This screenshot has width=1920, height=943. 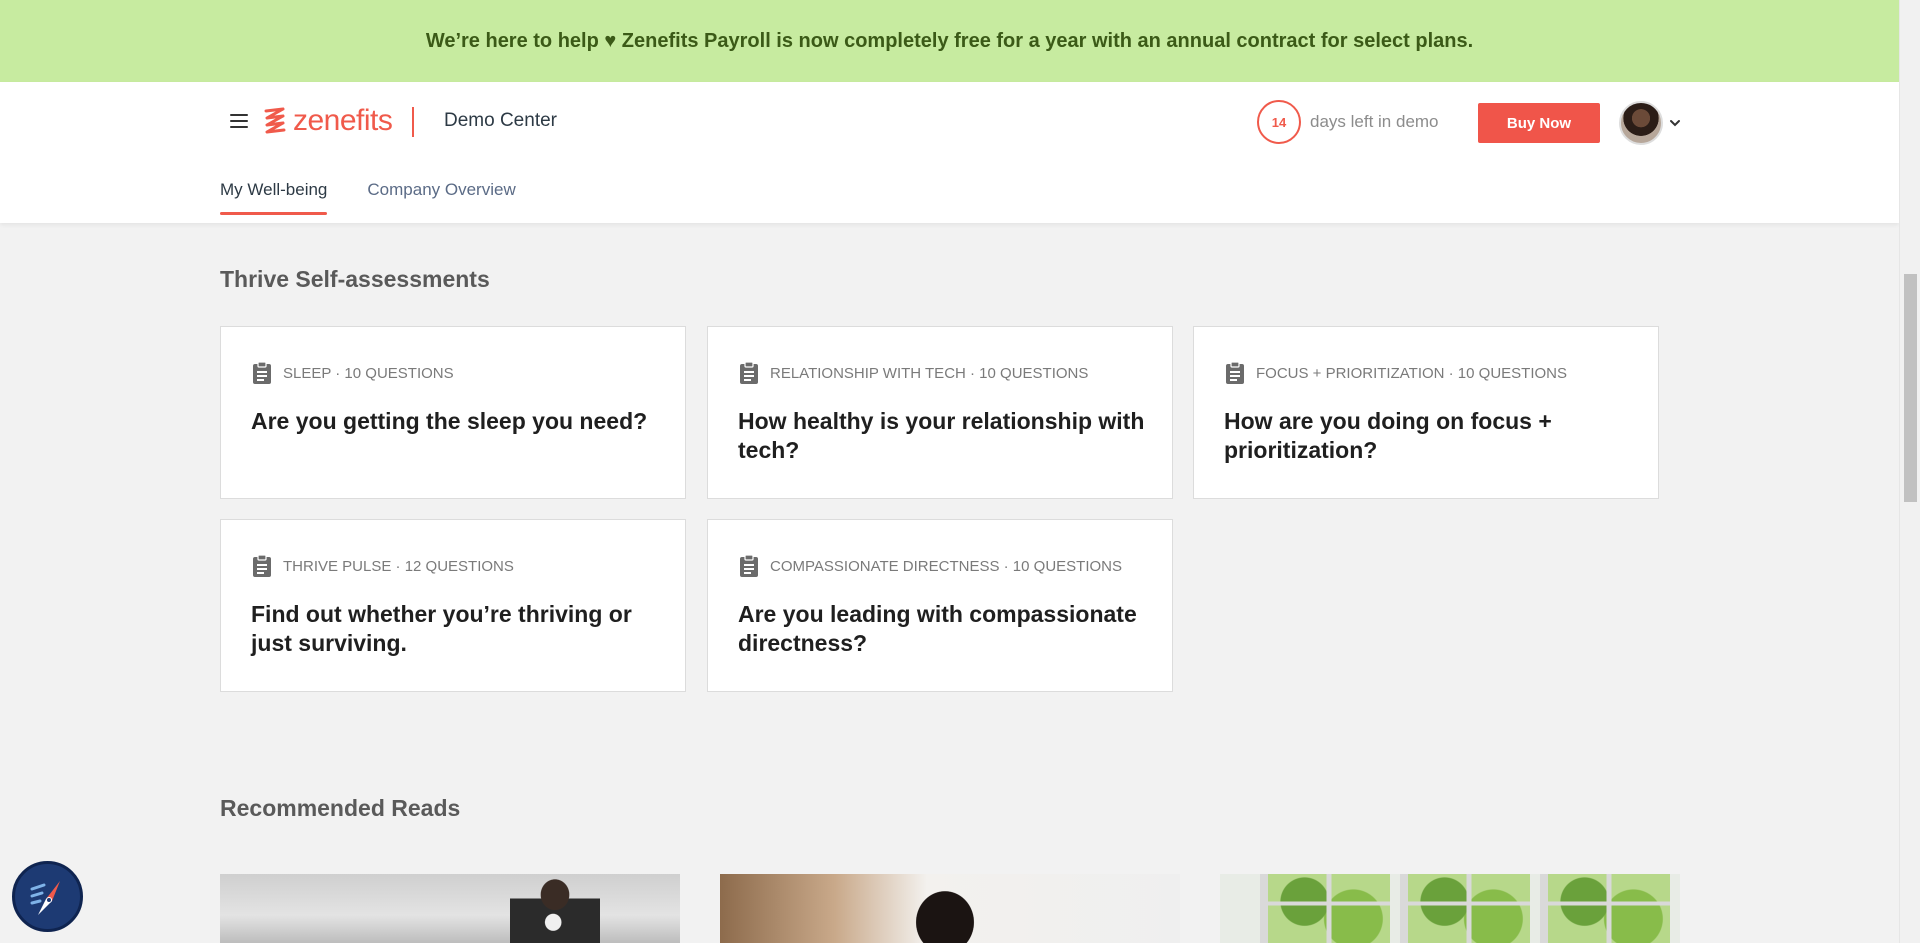 I want to click on card-meta: COMPASSIONATE DIRECTNESS · 10 QUESTIONS, so click(x=930, y=566).